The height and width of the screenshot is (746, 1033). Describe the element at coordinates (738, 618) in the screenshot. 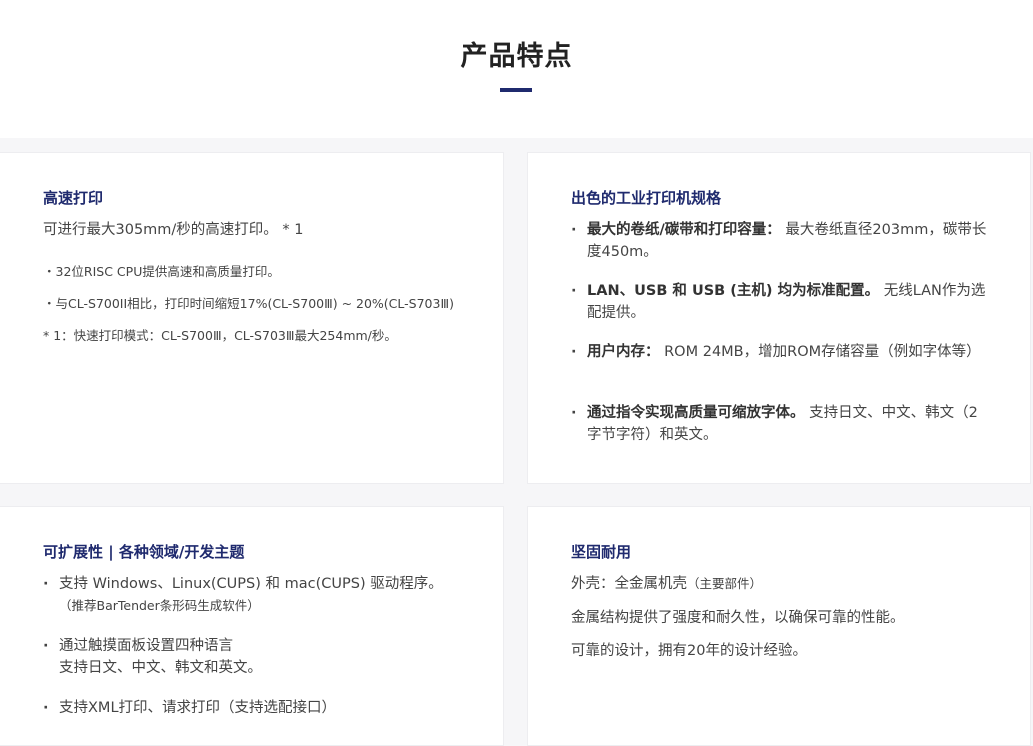

I see `description-line: 金属结构提供了强度和耐久性，以确保可靠的性能。` at that location.